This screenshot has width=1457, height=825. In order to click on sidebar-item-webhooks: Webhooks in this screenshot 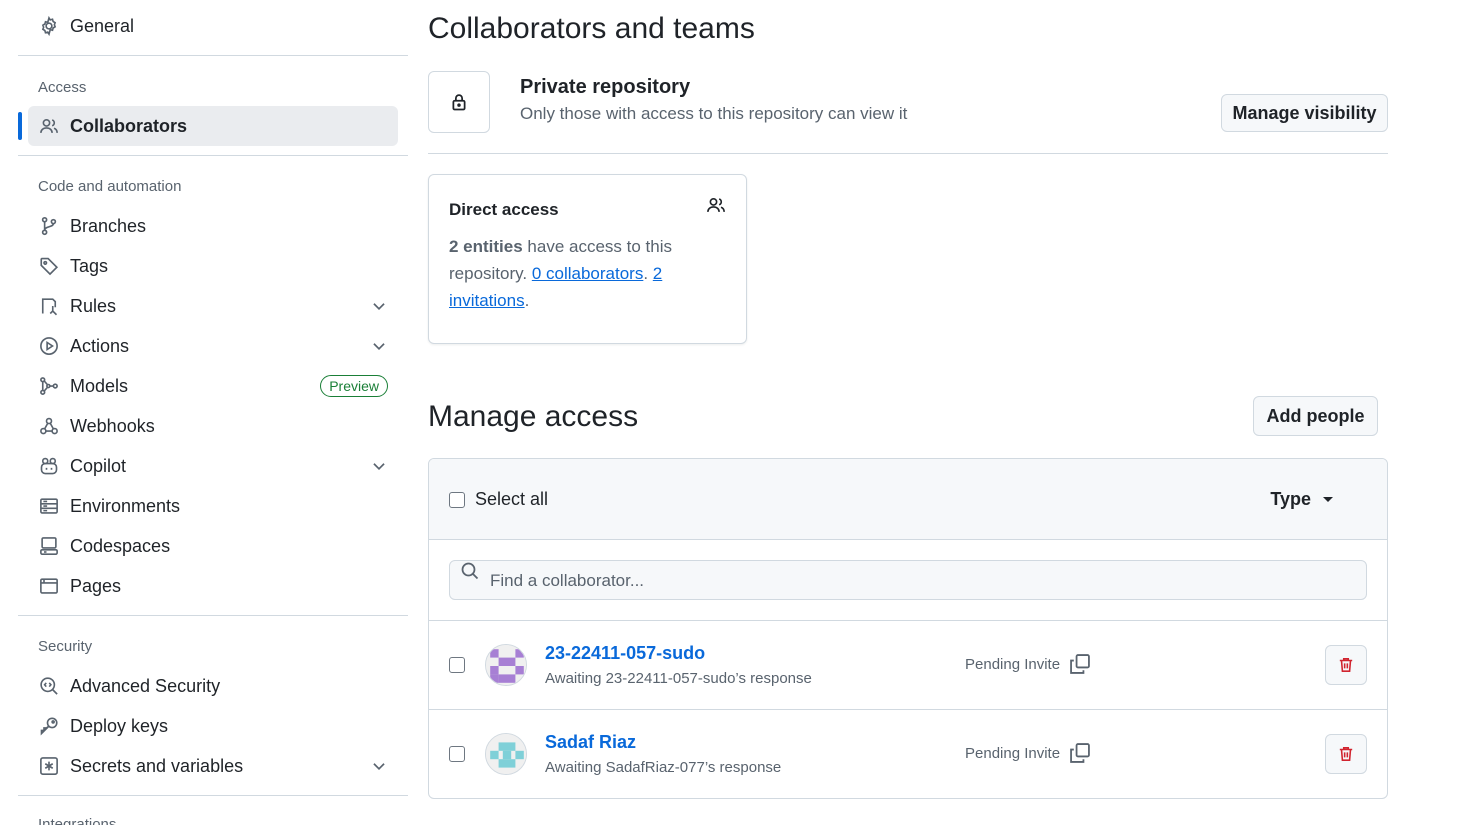, I will do `click(213, 426)`.